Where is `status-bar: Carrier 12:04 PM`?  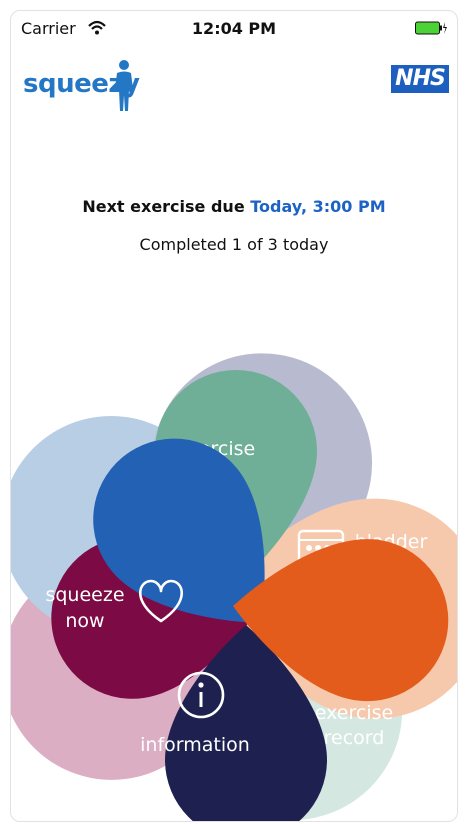
status-bar: Carrier 12:04 PM is located at coordinates (234, 28).